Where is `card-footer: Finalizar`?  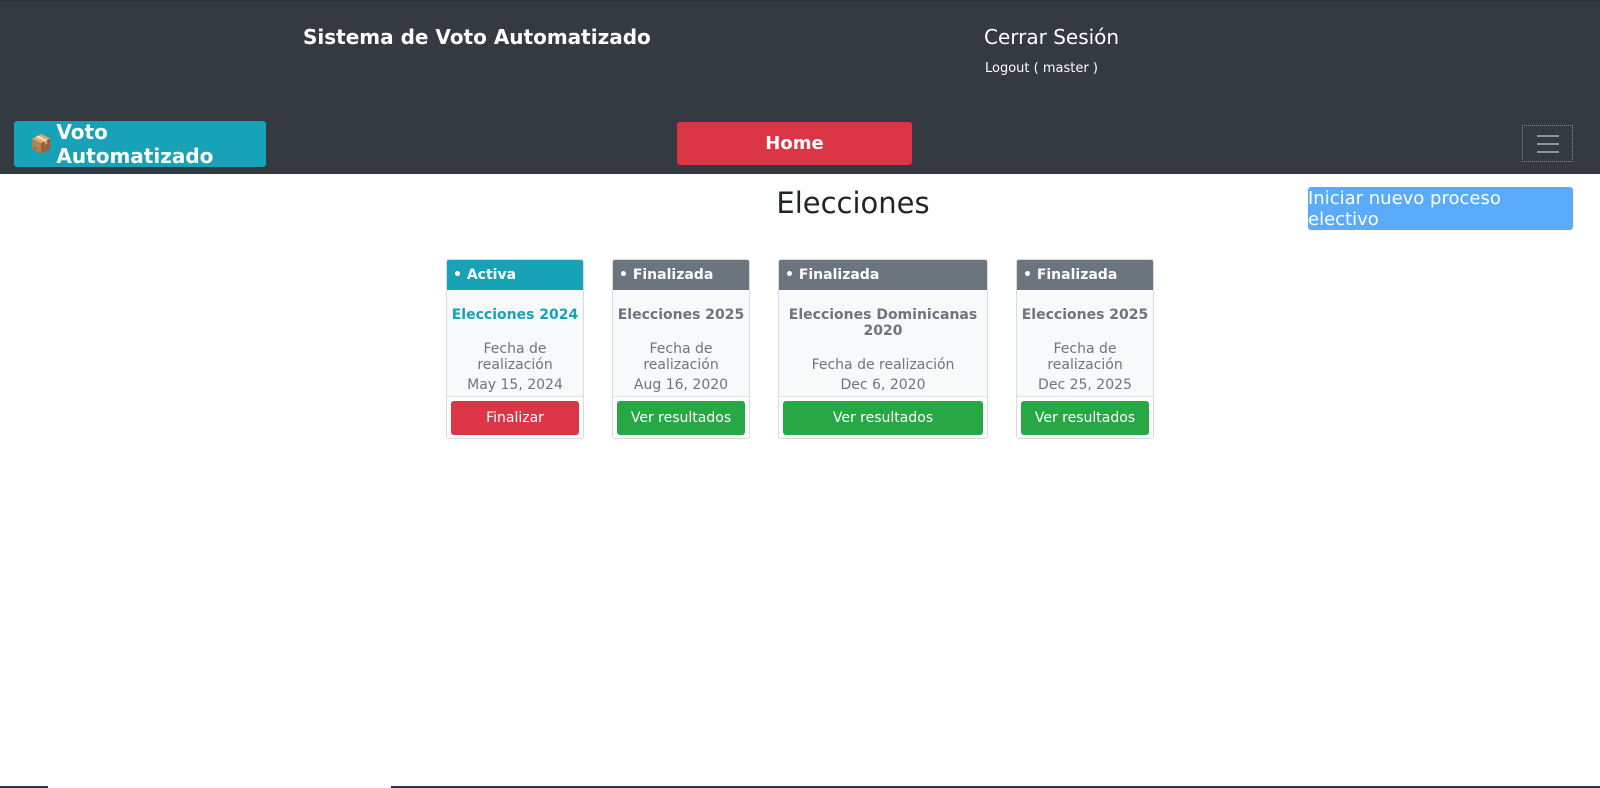 card-footer: Finalizar is located at coordinates (515, 417).